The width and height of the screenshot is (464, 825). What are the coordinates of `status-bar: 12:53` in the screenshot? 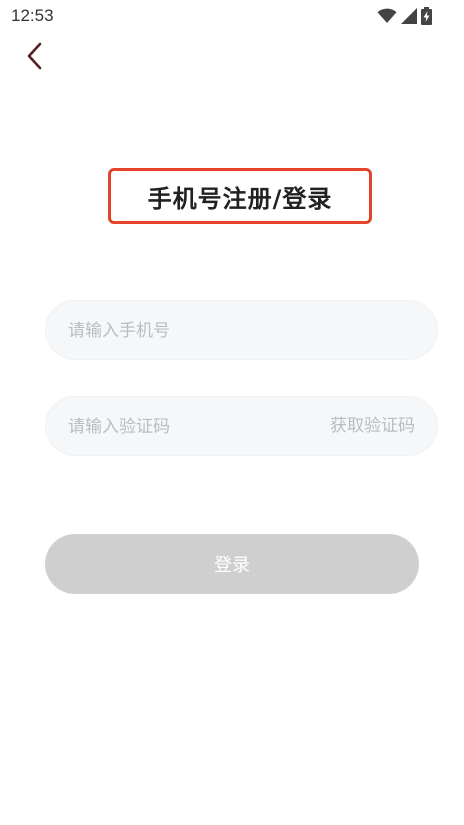 It's located at (232, 16).